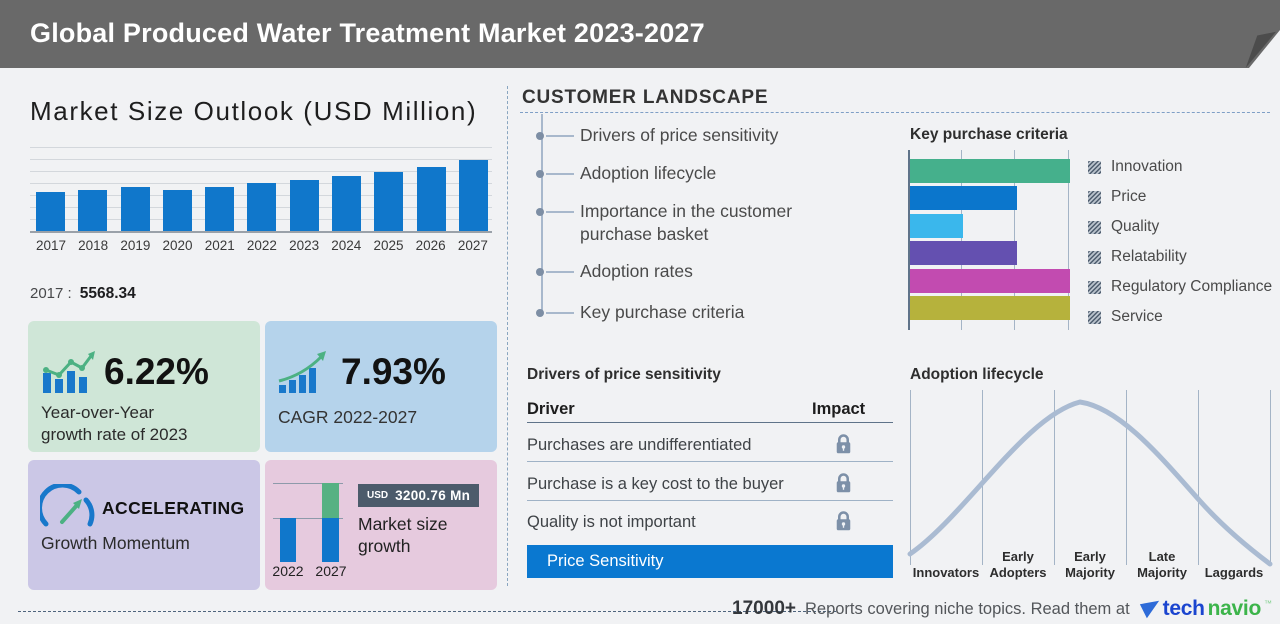 The image size is (1280, 624). What do you see at coordinates (419, 495) in the screenshot?
I see `growth-value-badge: USD 3200.76 Mn` at bounding box center [419, 495].